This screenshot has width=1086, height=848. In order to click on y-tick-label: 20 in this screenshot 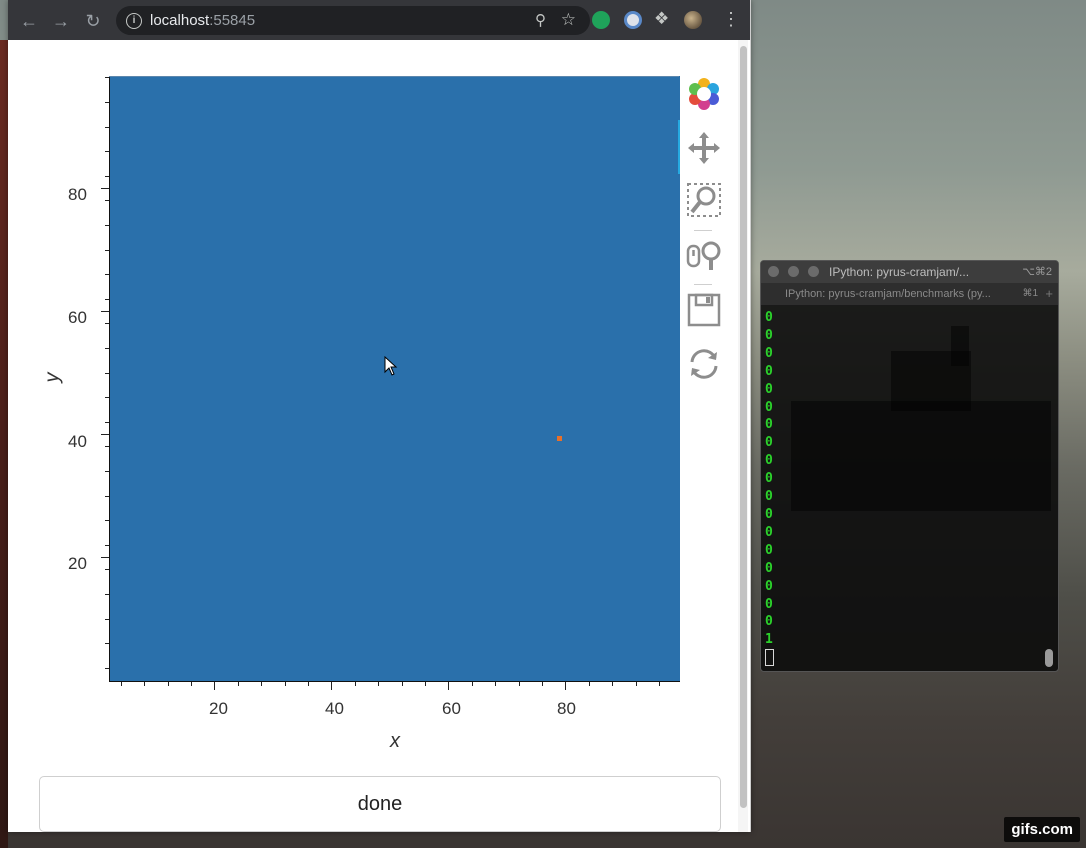, I will do `click(77, 563)`.